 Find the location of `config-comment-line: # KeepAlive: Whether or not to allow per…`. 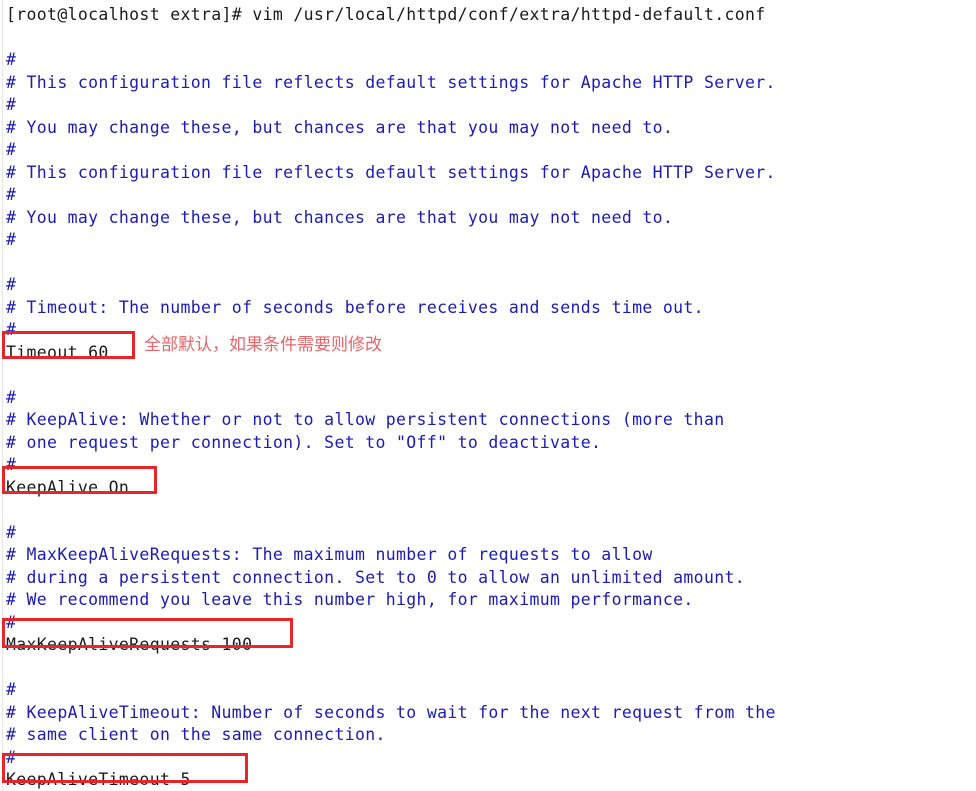

config-comment-line: # KeepAlive: Whether or not to allow per… is located at coordinates (365, 419).